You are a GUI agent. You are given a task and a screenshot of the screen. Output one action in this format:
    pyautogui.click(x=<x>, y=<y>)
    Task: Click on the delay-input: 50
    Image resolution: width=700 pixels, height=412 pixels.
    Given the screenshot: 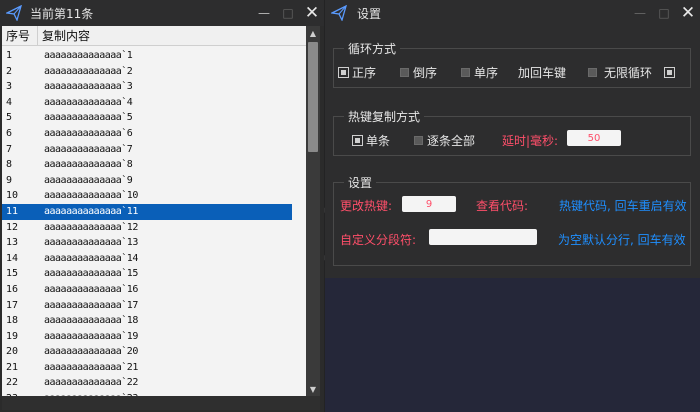 What is the action you would take?
    pyautogui.click(x=594, y=138)
    